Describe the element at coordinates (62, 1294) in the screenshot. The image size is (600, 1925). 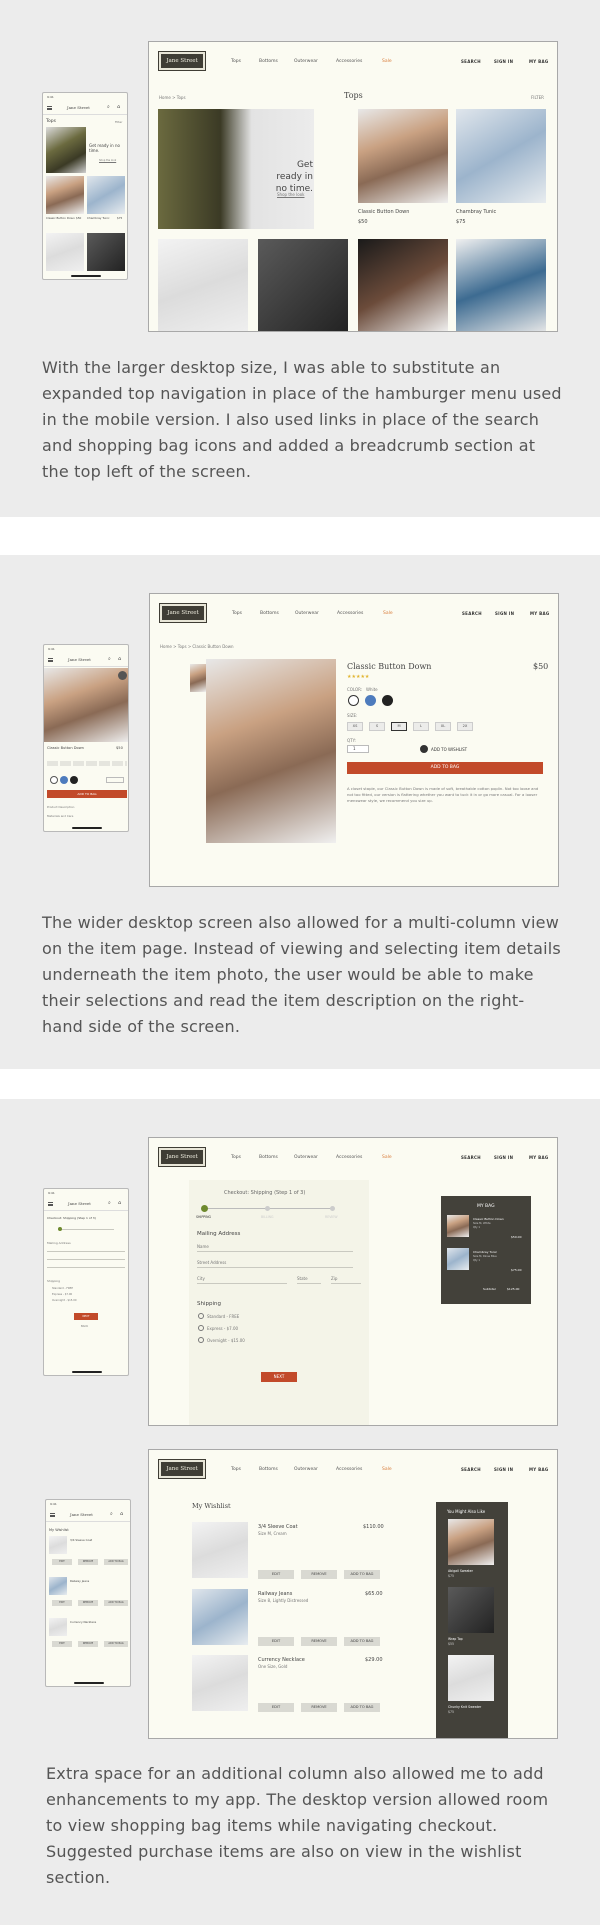
I see `mobile-option-express: Express - $7.00` at that location.